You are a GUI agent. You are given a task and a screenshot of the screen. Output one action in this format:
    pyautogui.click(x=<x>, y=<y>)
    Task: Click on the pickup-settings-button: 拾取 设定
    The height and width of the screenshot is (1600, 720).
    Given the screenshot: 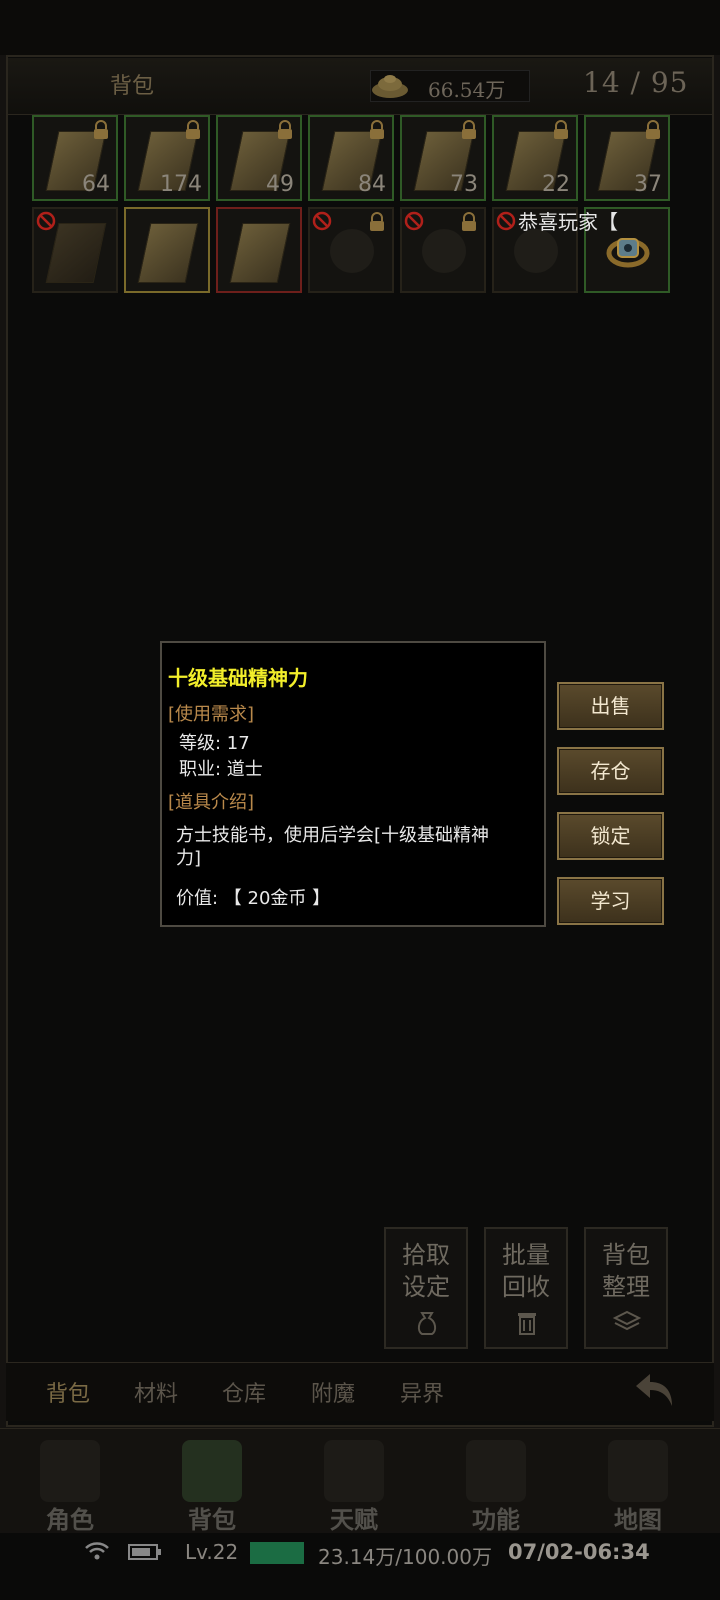 What is the action you would take?
    pyautogui.click(x=426, y=1288)
    